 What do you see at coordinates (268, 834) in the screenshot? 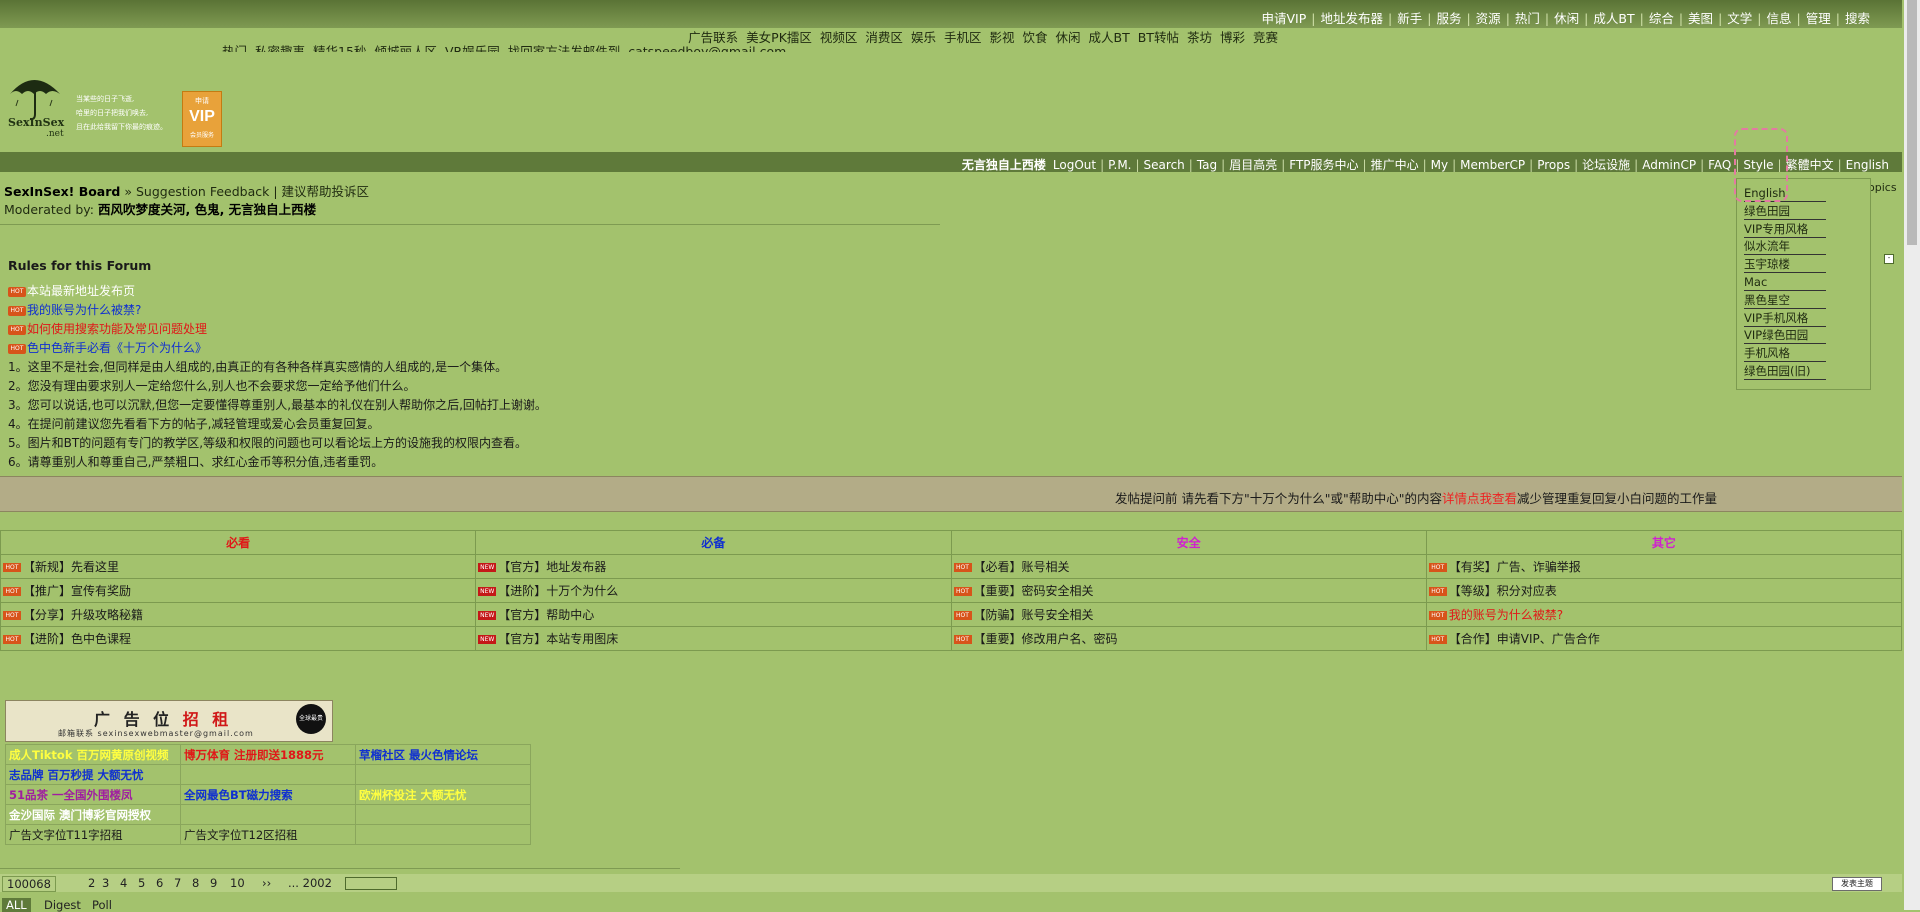
I see `ad-cell: 广告文字位T12区招租` at bounding box center [268, 834].